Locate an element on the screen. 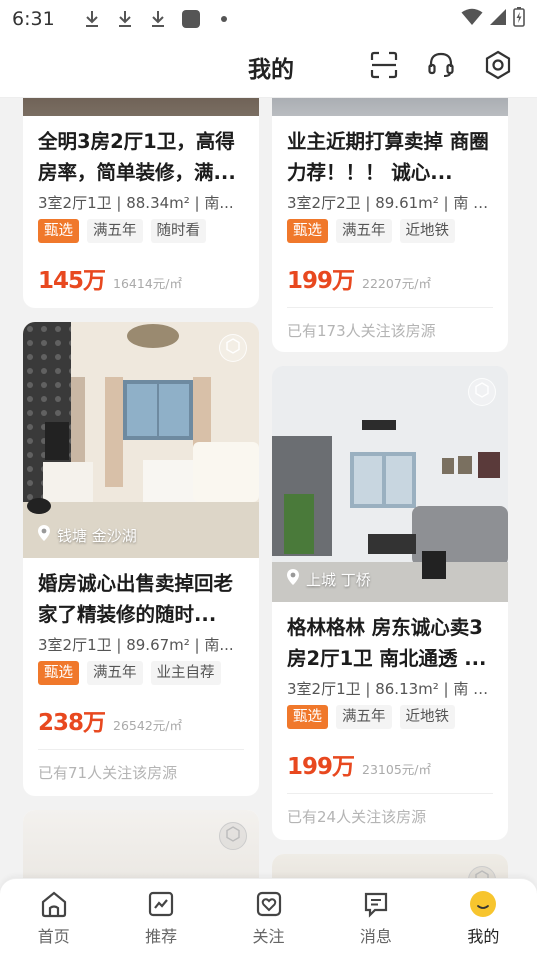 This screenshot has width=537, height=956. scan-icon is located at coordinates (384, 67).